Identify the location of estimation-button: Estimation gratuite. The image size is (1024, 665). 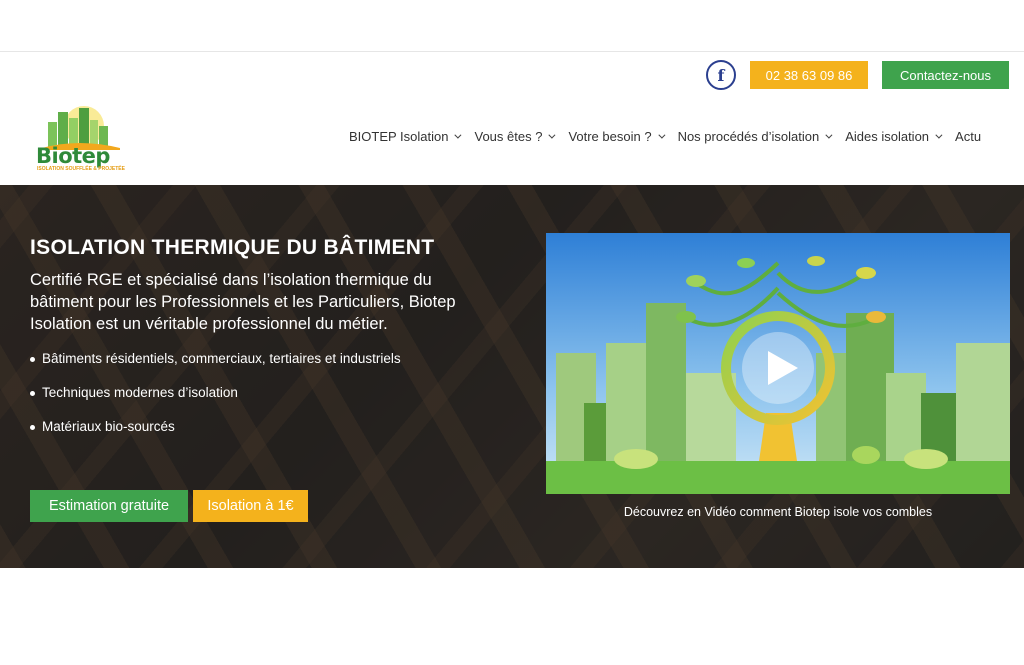
(109, 506).